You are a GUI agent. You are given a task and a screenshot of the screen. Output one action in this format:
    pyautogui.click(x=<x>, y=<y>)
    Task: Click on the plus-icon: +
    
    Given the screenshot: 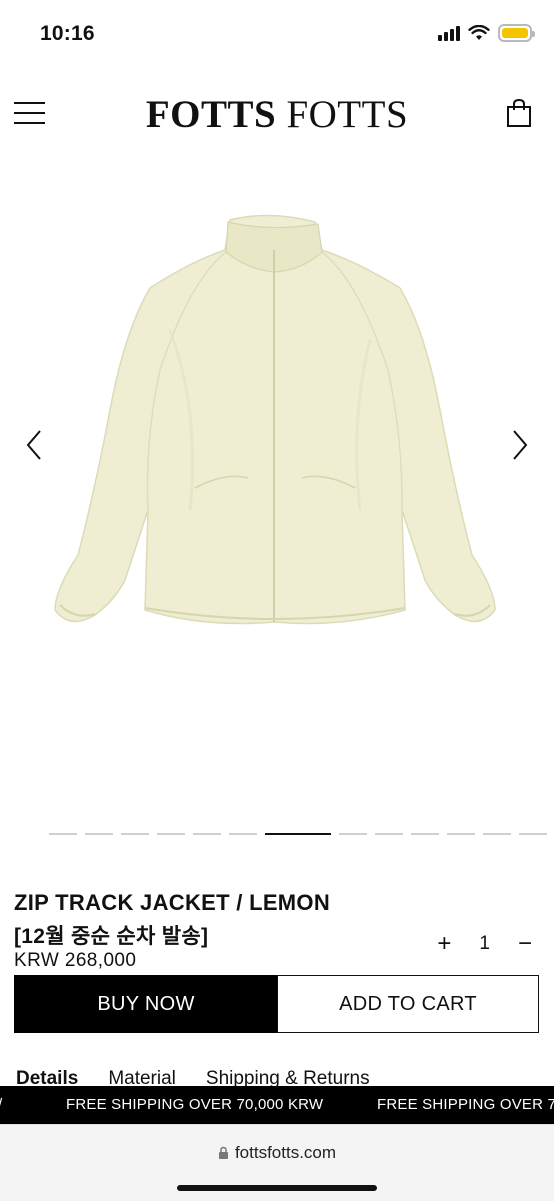 What is the action you would take?
    pyautogui.click(x=444, y=944)
    